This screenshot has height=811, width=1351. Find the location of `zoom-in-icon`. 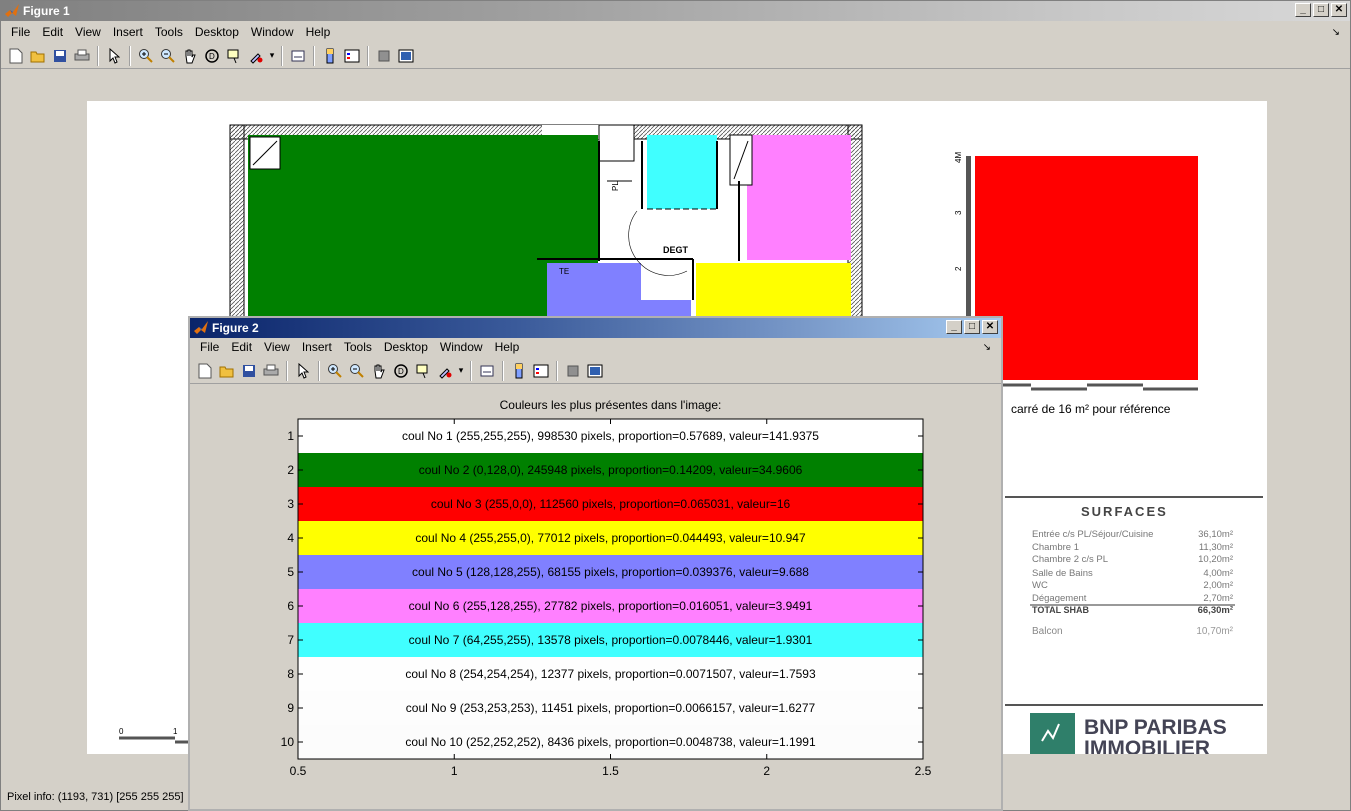

zoom-in-icon is located at coordinates (146, 55).